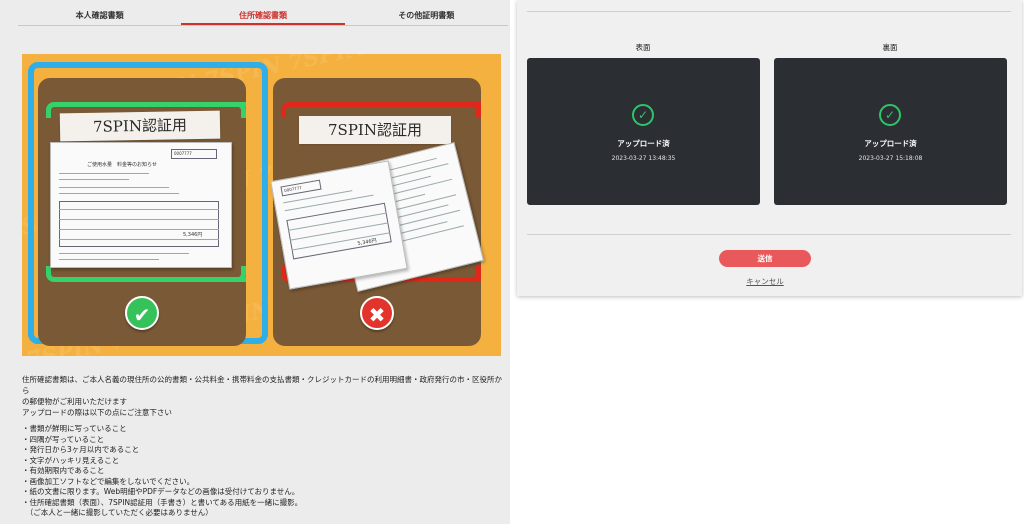  I want to click on tab-address-documents: 住所確認書類, so click(263, 16).